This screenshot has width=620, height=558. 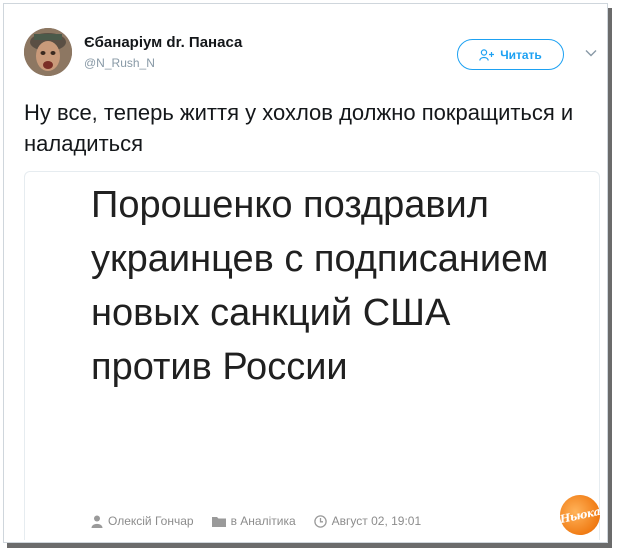 I want to click on folder-icon, so click(x=218, y=521).